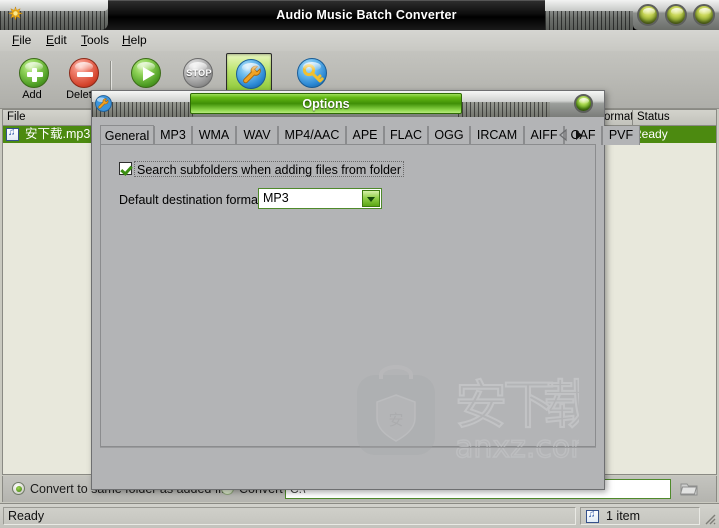  I want to click on watermark-logo: 安 安 下 载 anxz.com, so click(468, 415).